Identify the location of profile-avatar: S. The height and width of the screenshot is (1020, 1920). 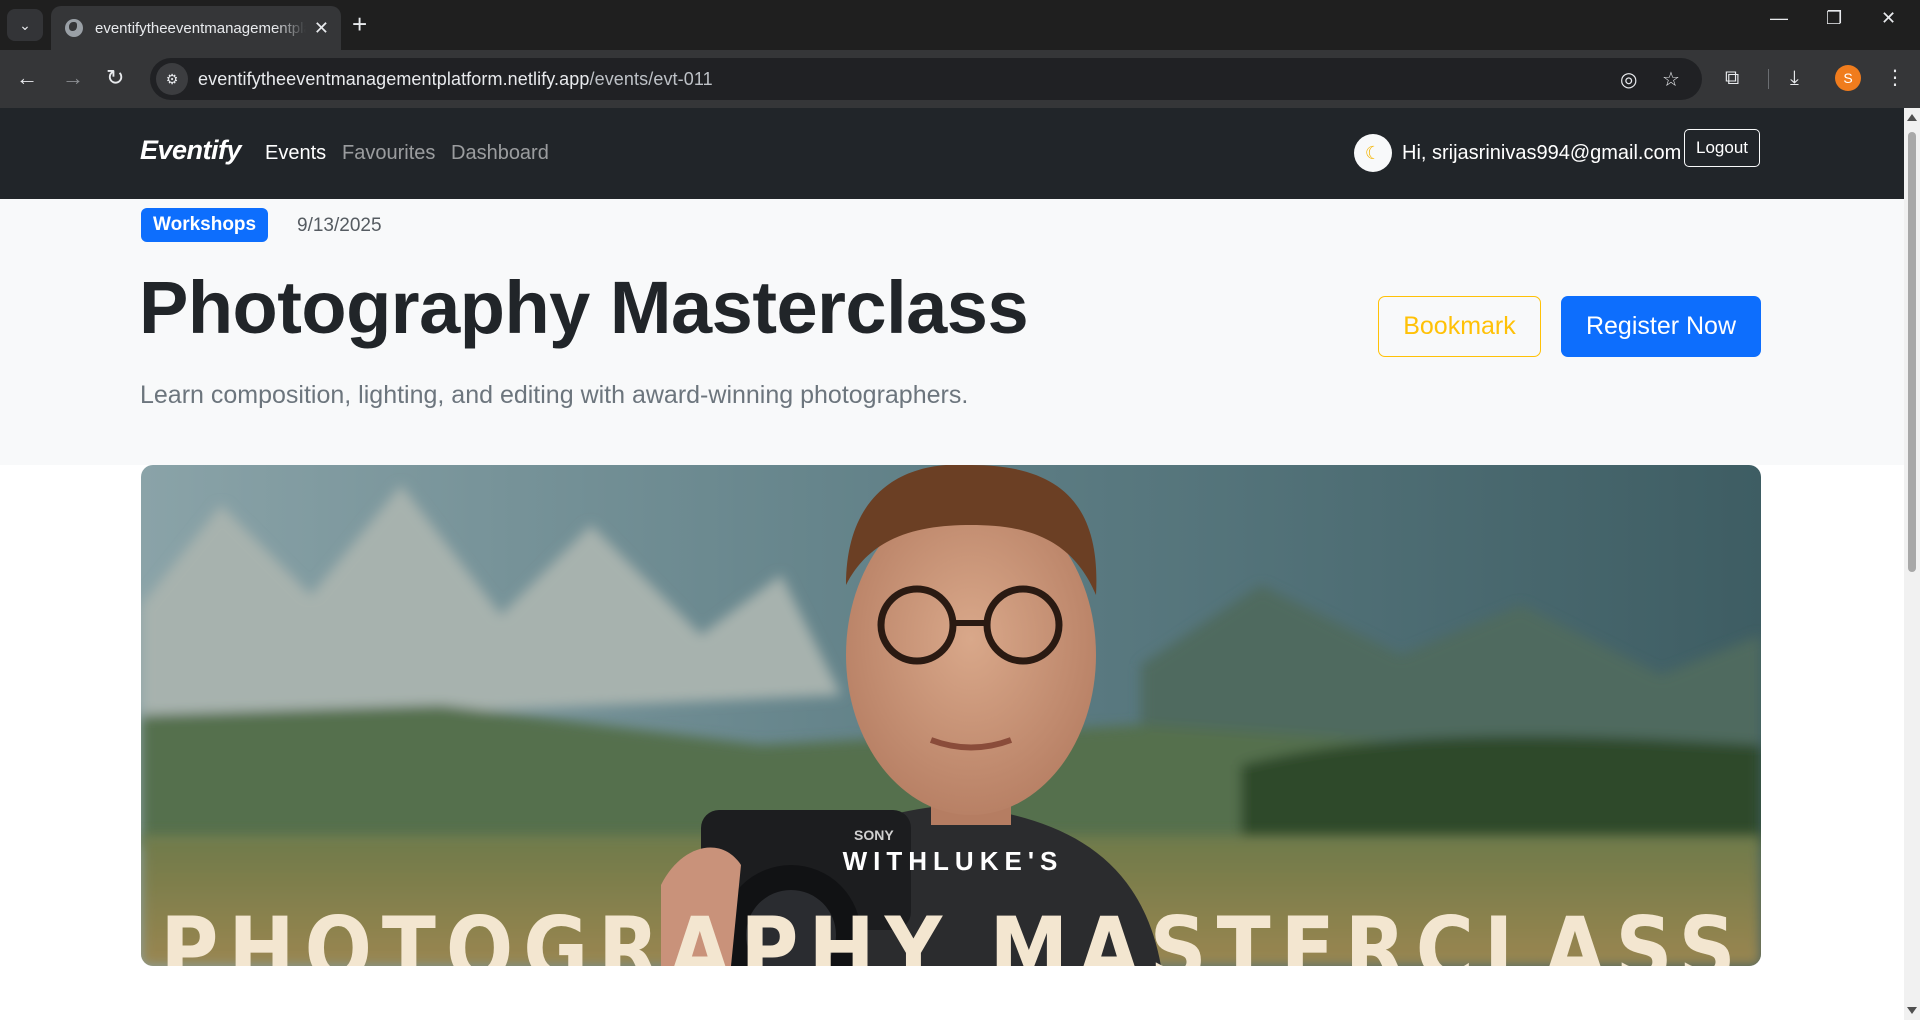
(1848, 78).